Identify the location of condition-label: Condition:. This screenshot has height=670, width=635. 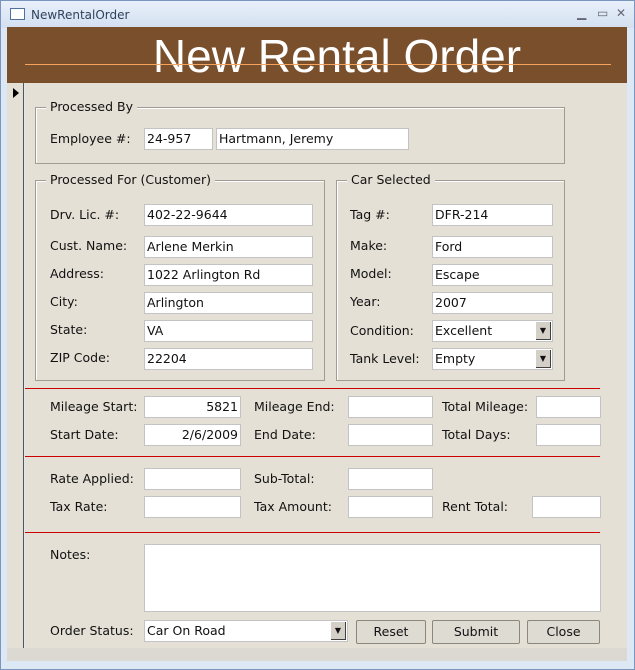
(382, 330).